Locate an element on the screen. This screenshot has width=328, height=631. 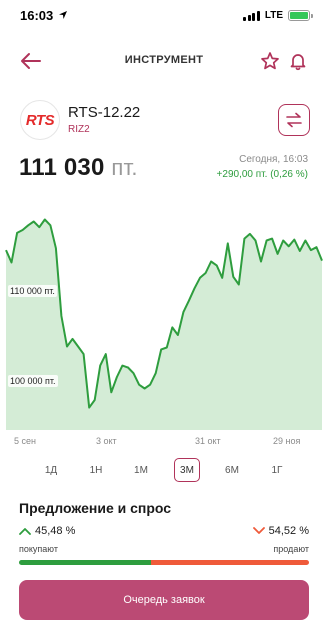
instrument-info: RTS RTS-12.22 RIZ2 is located at coordinates (164, 121).